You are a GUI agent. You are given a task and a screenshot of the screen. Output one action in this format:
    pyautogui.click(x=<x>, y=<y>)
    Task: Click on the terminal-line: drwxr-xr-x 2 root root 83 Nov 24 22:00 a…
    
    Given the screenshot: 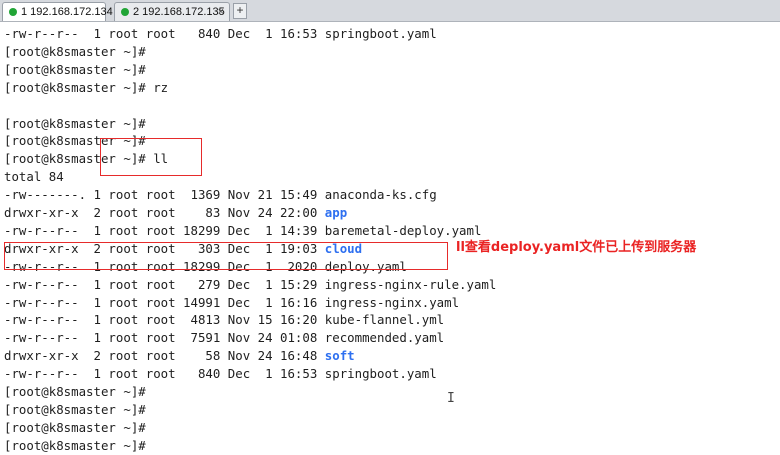 What is the action you would take?
    pyautogui.click(x=175, y=213)
    